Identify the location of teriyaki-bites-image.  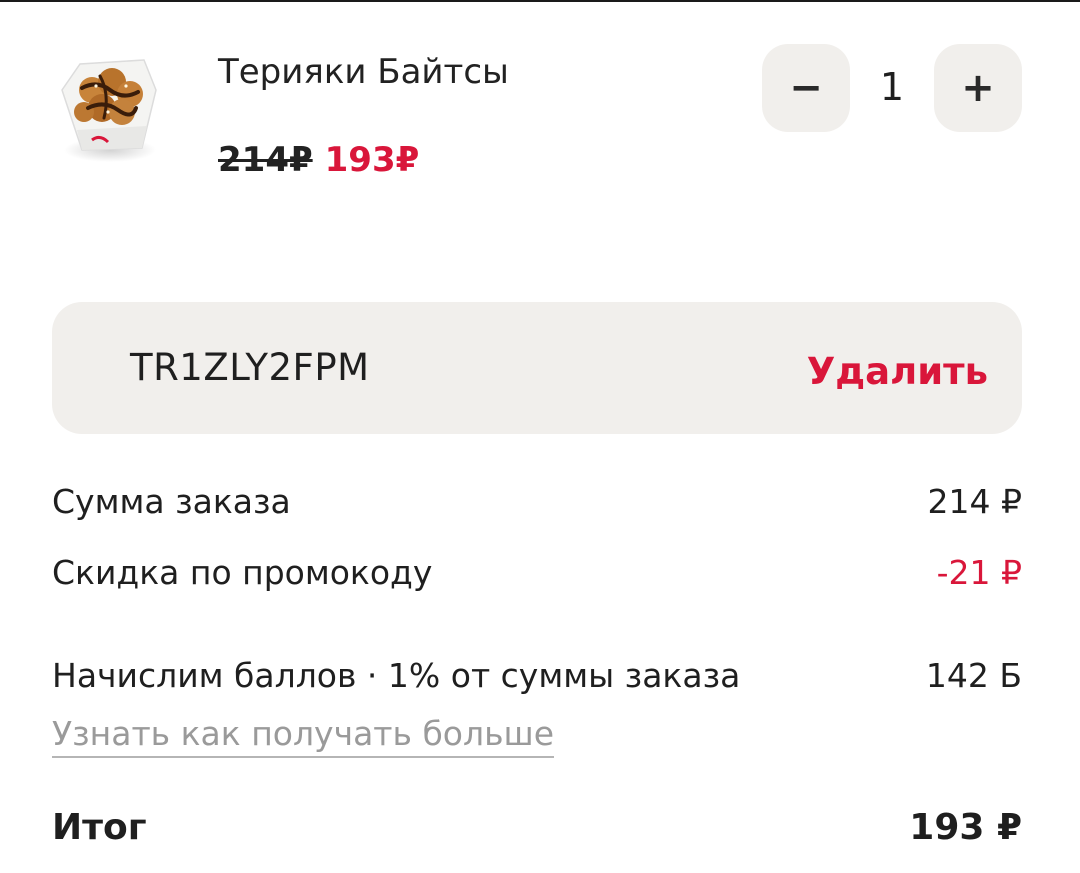
(107, 107).